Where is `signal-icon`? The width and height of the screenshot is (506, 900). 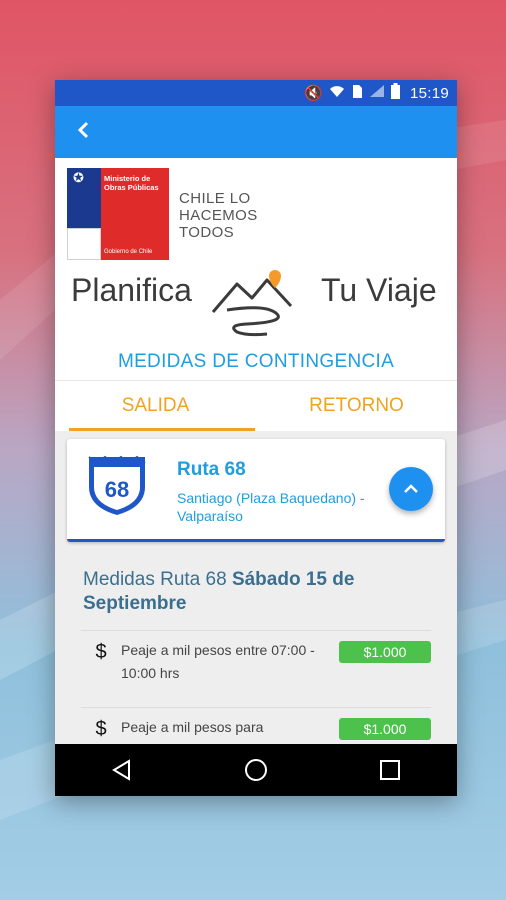 signal-icon is located at coordinates (377, 93).